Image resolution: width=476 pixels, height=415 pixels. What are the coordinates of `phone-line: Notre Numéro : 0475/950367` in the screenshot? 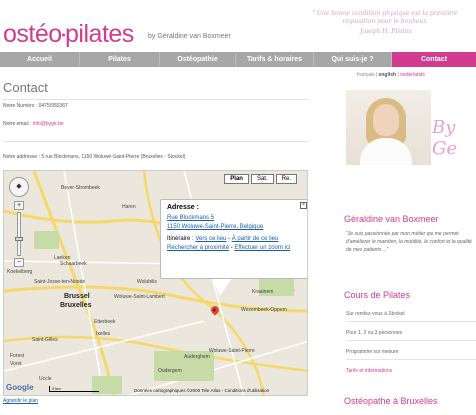 It's located at (35, 106).